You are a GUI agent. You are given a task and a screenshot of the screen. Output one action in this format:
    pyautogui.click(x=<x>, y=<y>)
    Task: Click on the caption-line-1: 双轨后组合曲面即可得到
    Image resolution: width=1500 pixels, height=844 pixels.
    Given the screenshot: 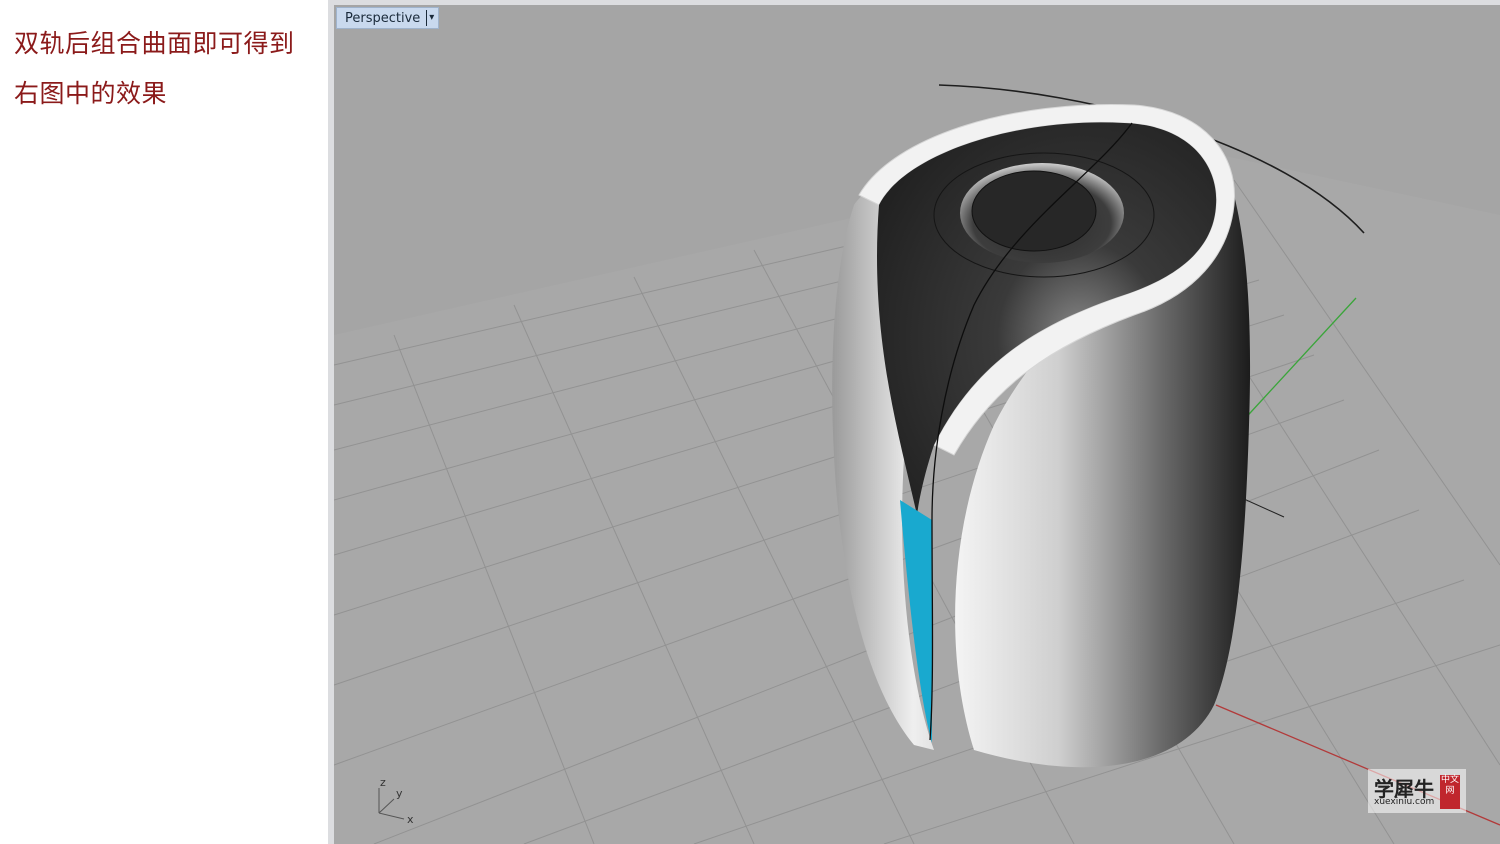 What is the action you would take?
    pyautogui.click(x=154, y=43)
    